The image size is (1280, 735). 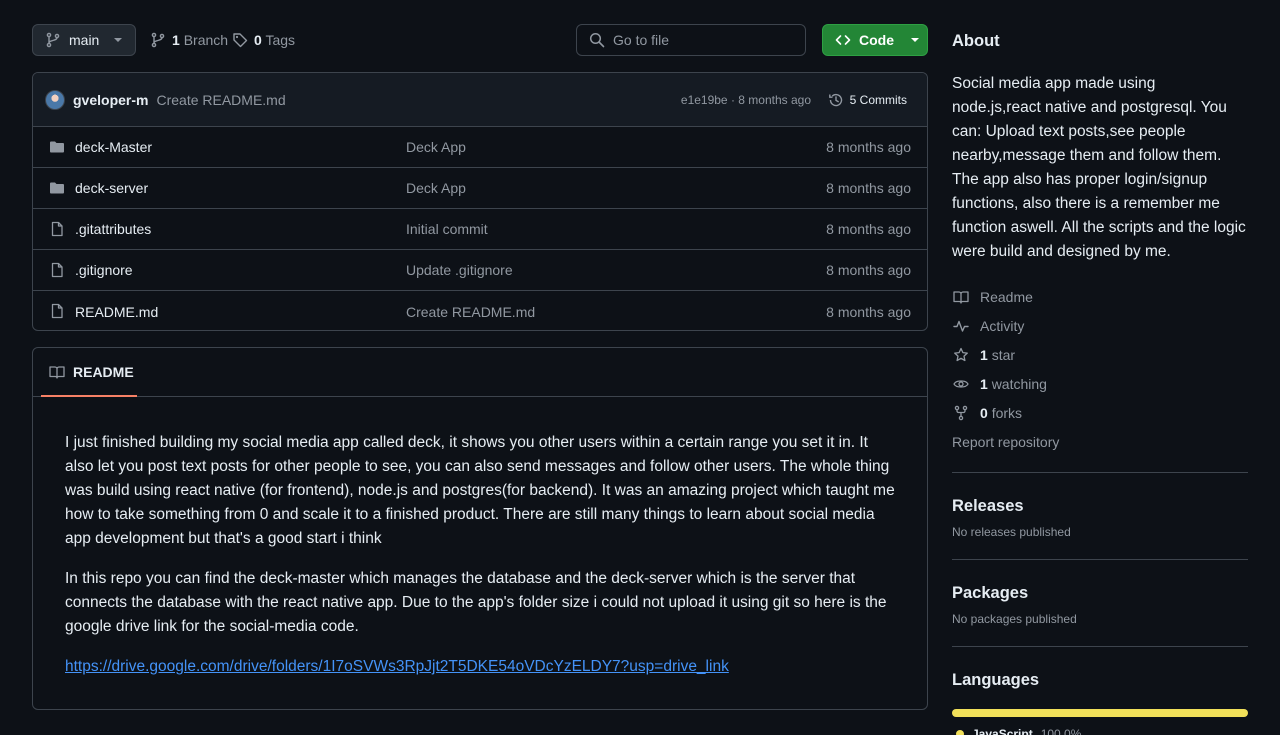 What do you see at coordinates (103, 371) in the screenshot?
I see `readme-tab-label: README` at bounding box center [103, 371].